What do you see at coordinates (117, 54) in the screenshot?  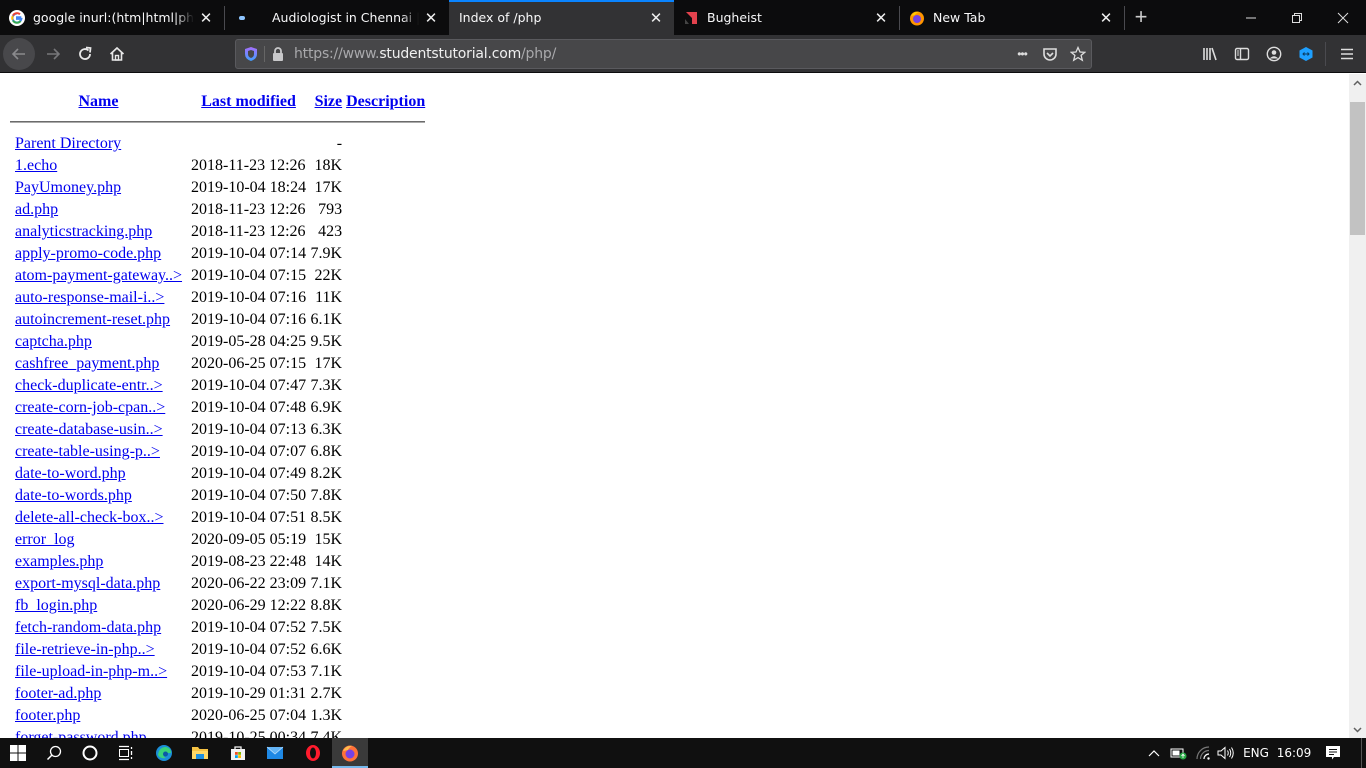 I see `home-button` at bounding box center [117, 54].